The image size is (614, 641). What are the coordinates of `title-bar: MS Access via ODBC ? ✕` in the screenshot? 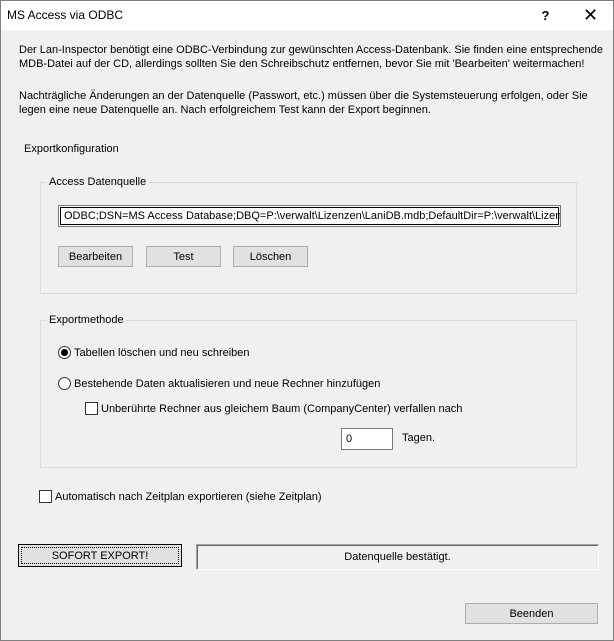 It's located at (307, 15).